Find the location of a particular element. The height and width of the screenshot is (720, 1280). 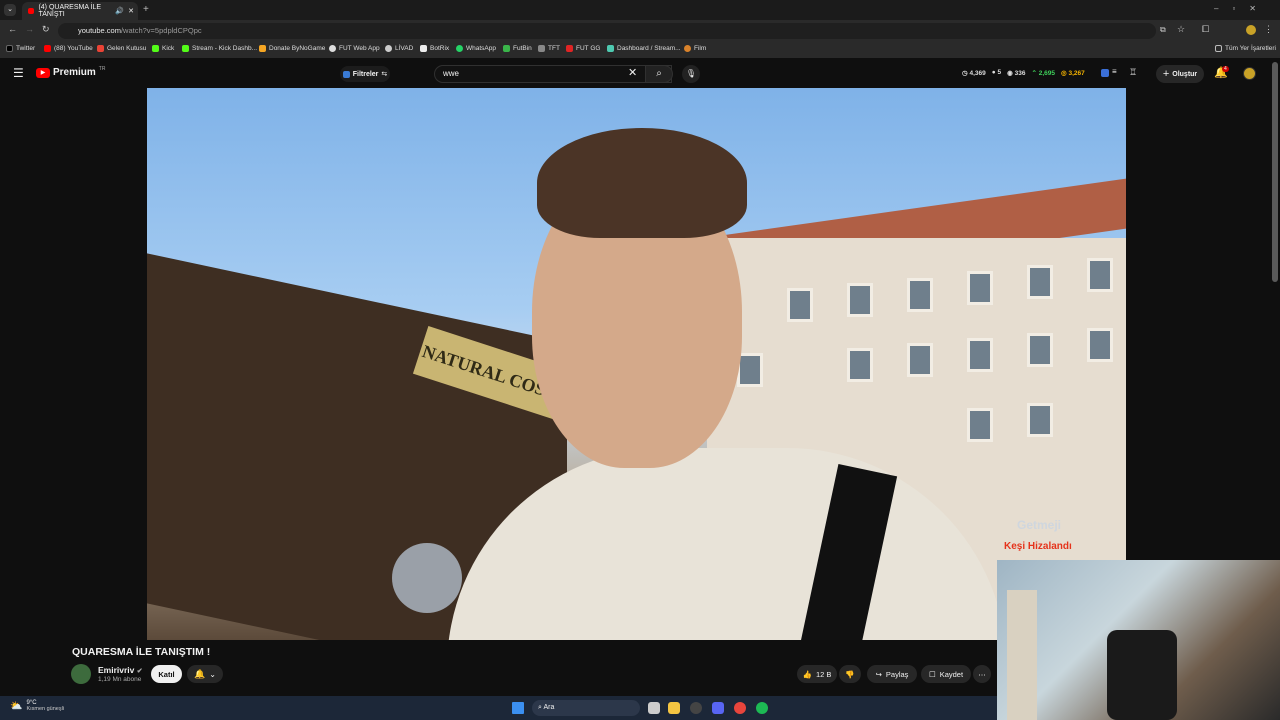

clear-search-icon: ✕ is located at coordinates (632, 72).